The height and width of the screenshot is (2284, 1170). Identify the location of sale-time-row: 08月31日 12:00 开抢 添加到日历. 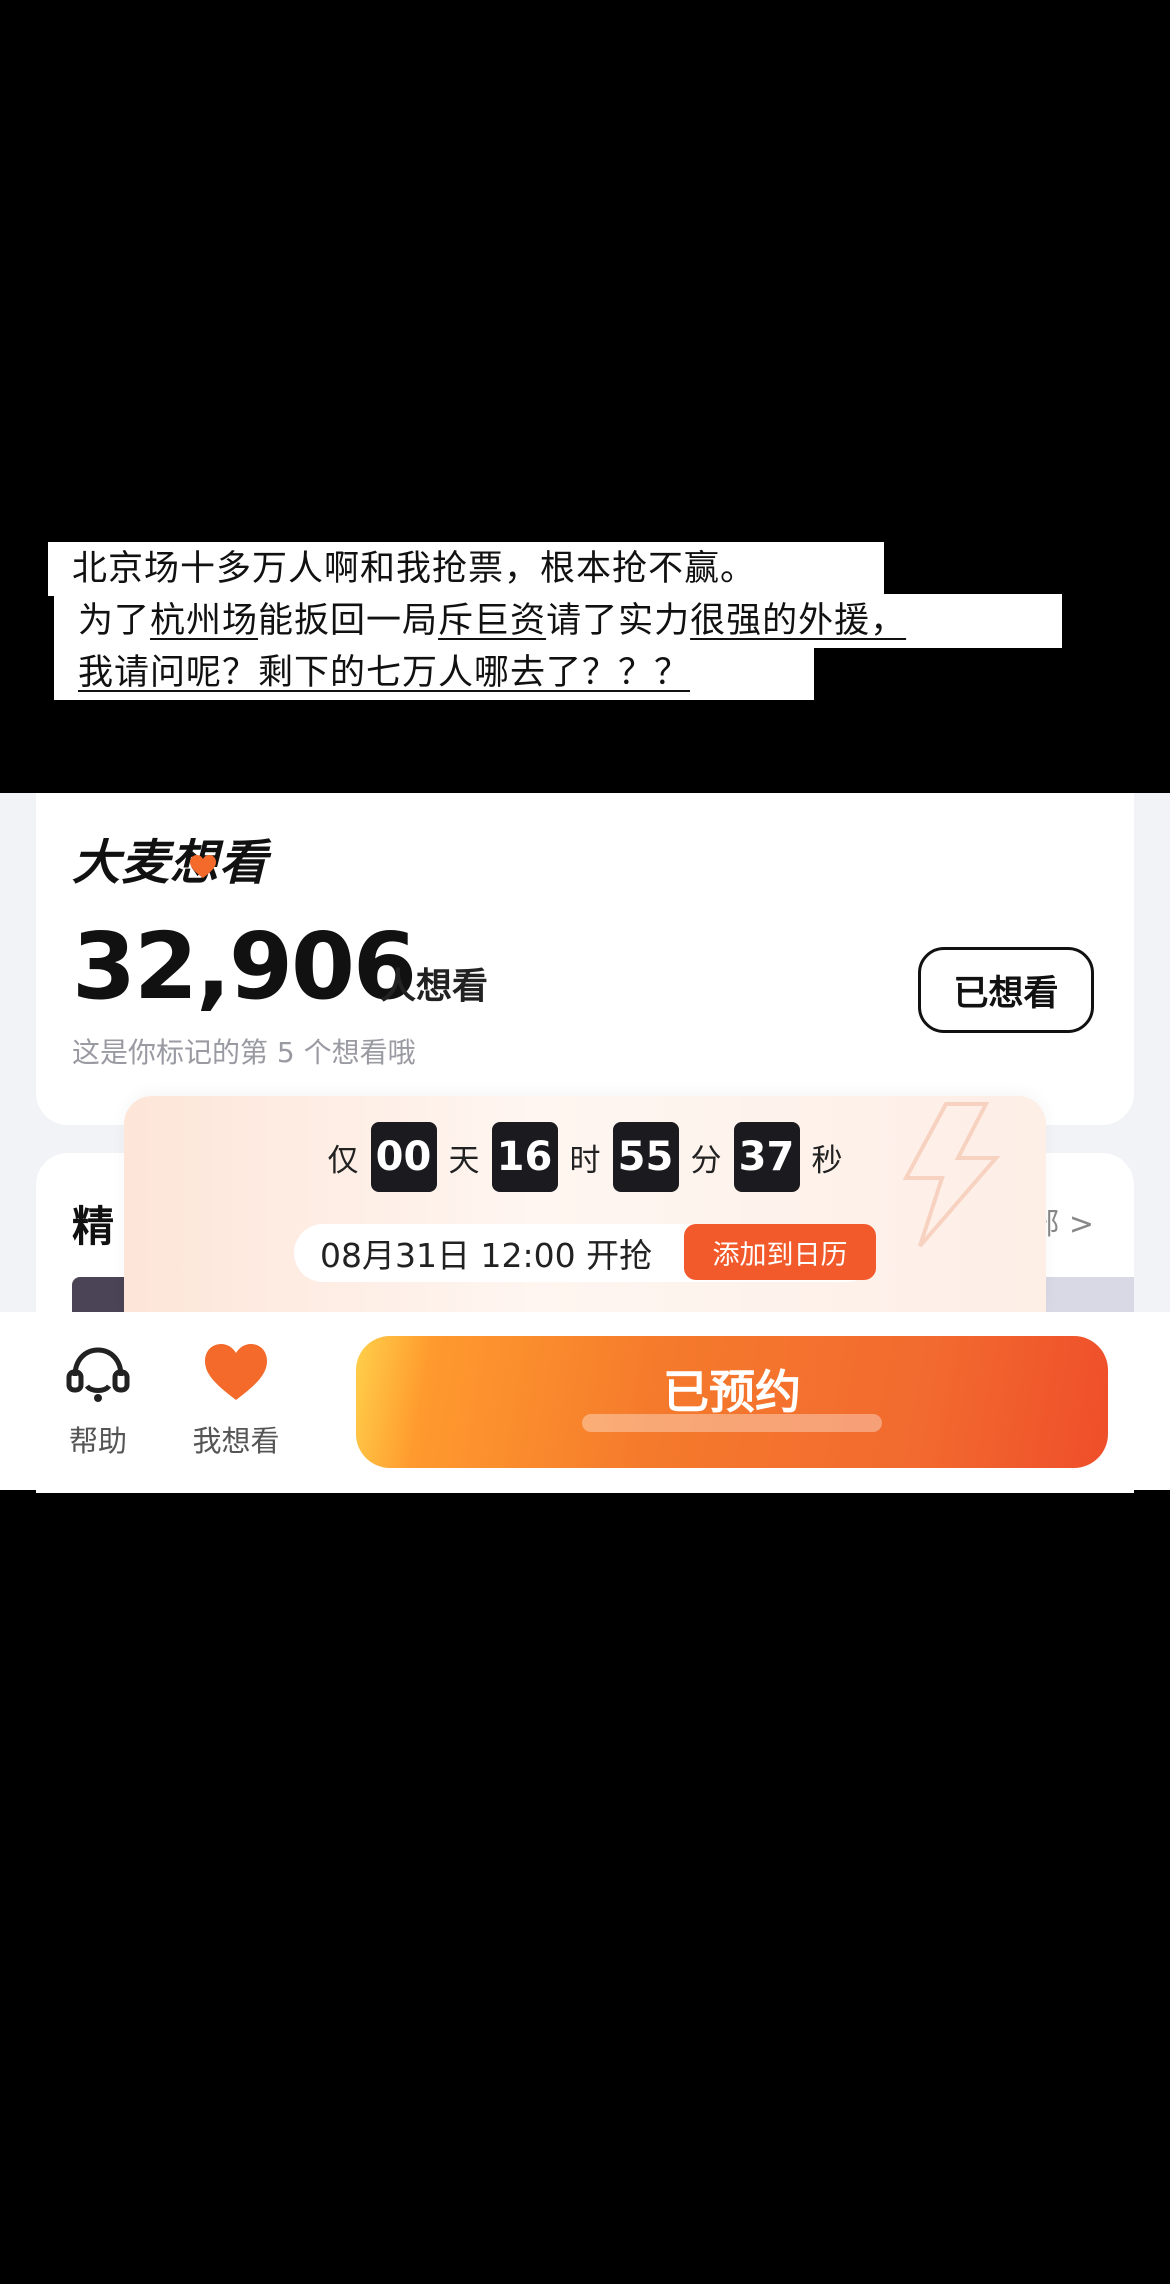
(585, 1253).